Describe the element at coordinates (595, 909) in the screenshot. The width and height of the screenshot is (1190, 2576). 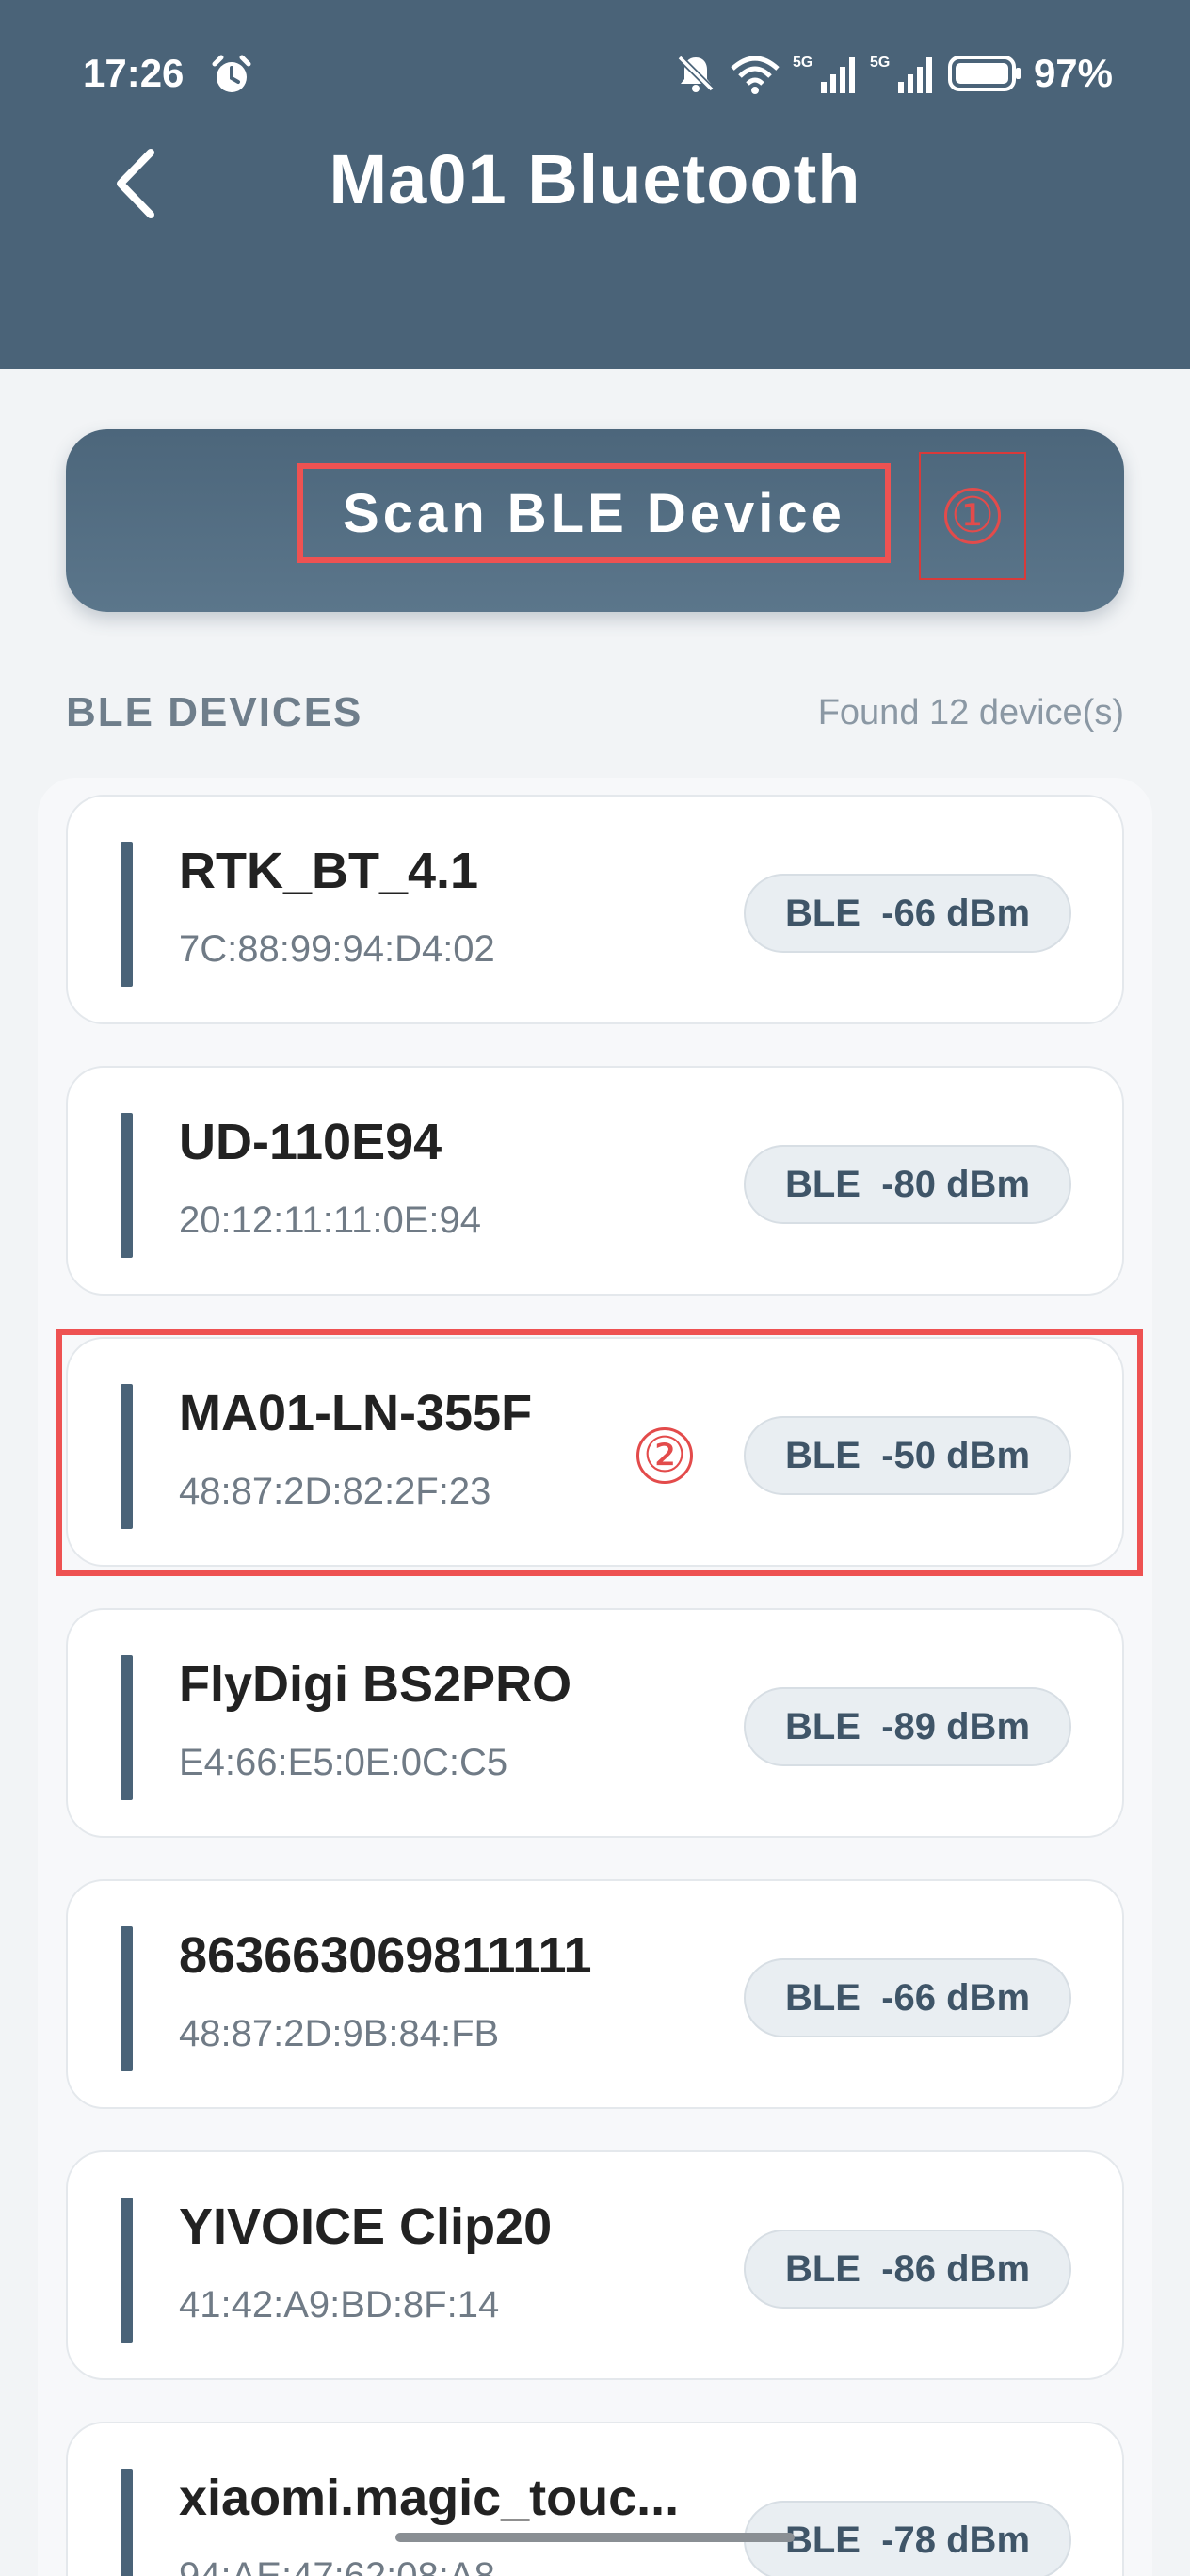
I see `device-card: RTK_BT_4.1 7C:88:99:94:D4:02 BLE -66 dBm` at that location.